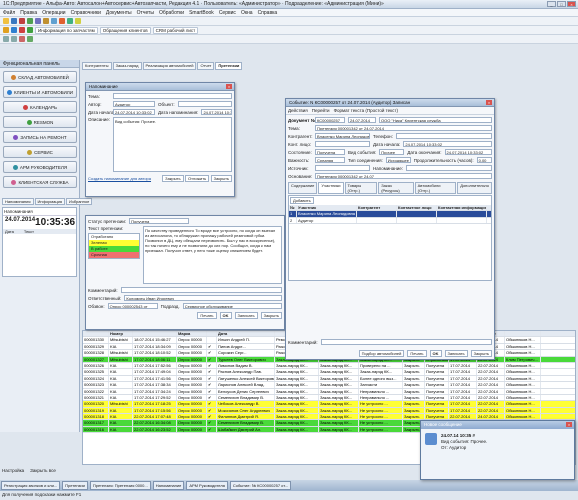  Describe the element at coordinates (86, 13) in the screenshot. I see `menu-item-3: Справочники` at that location.